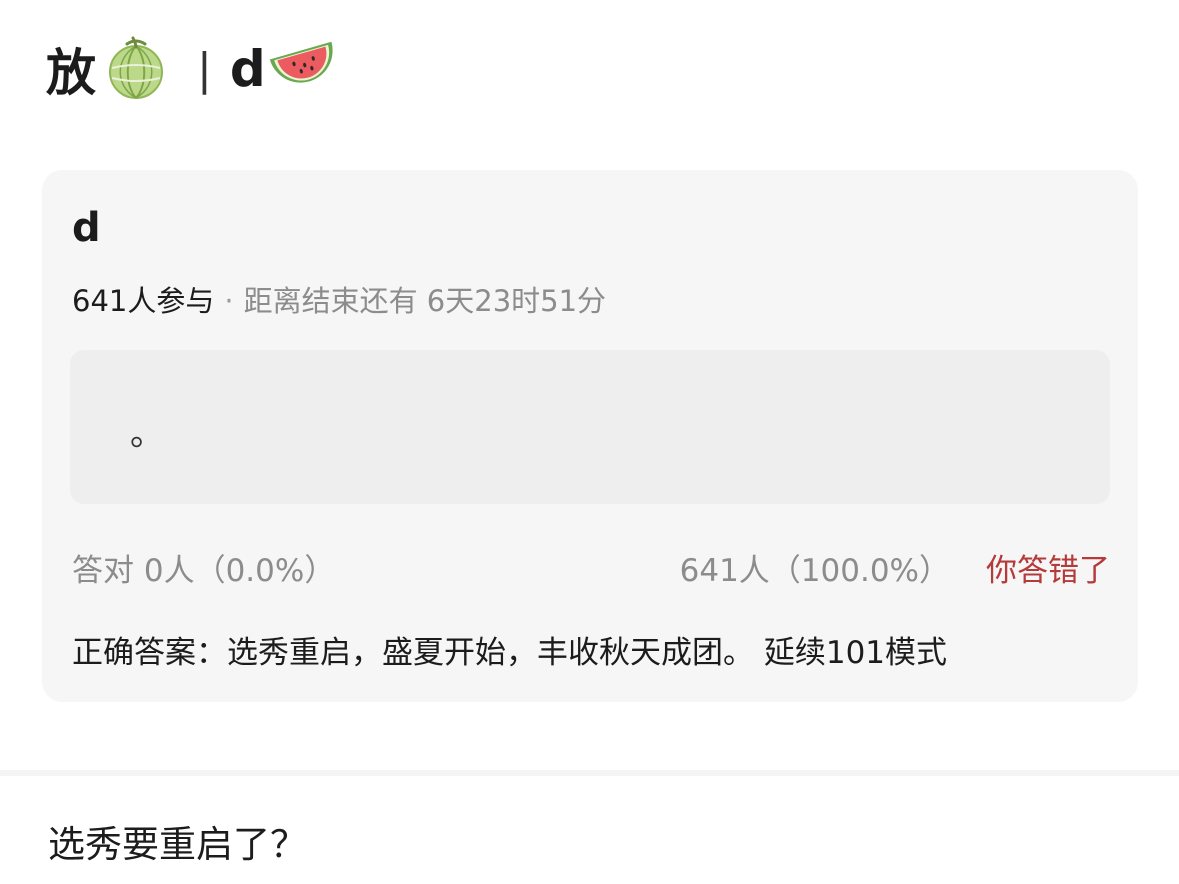 The image size is (1179, 884). What do you see at coordinates (425, 301) in the screenshot?
I see `time-remaining: 距离结束还有 6天23时51分` at bounding box center [425, 301].